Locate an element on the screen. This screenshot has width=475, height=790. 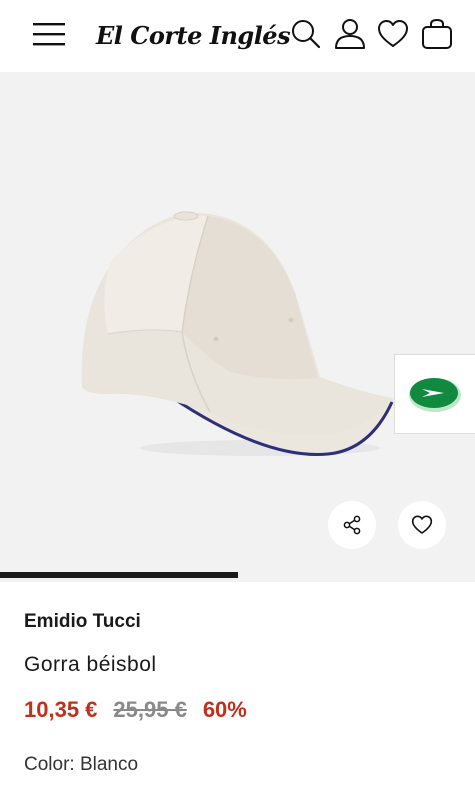
menu-icon is located at coordinates (49, 34).